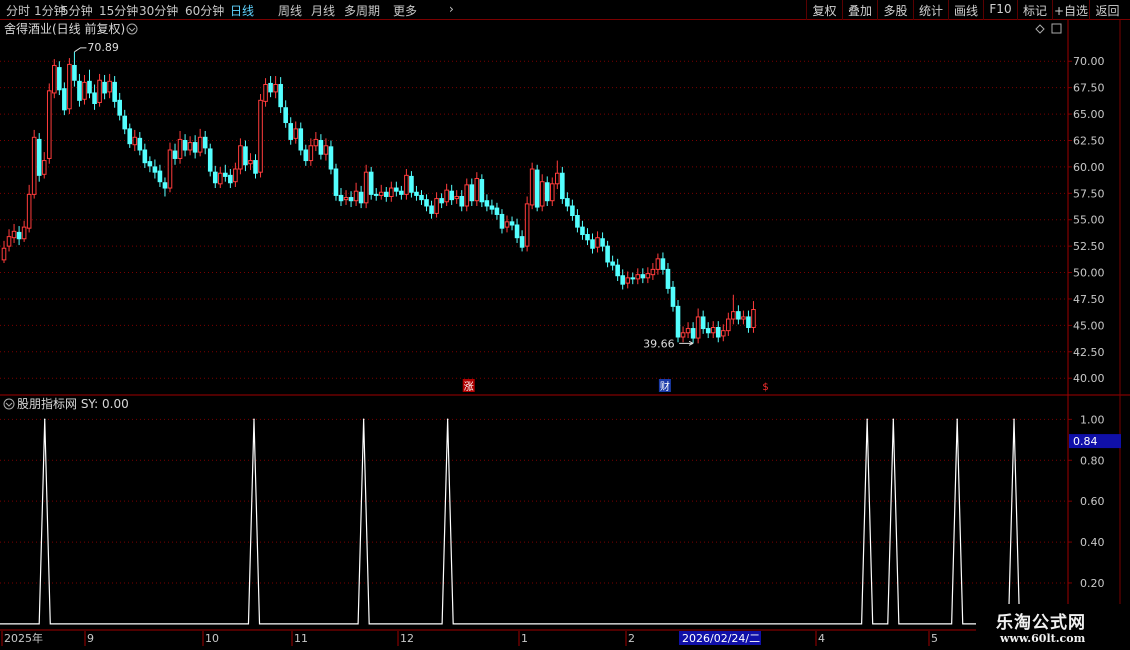 This screenshot has height=650, width=1130. I want to click on period-tab-3: 15分钟, so click(118, 10).